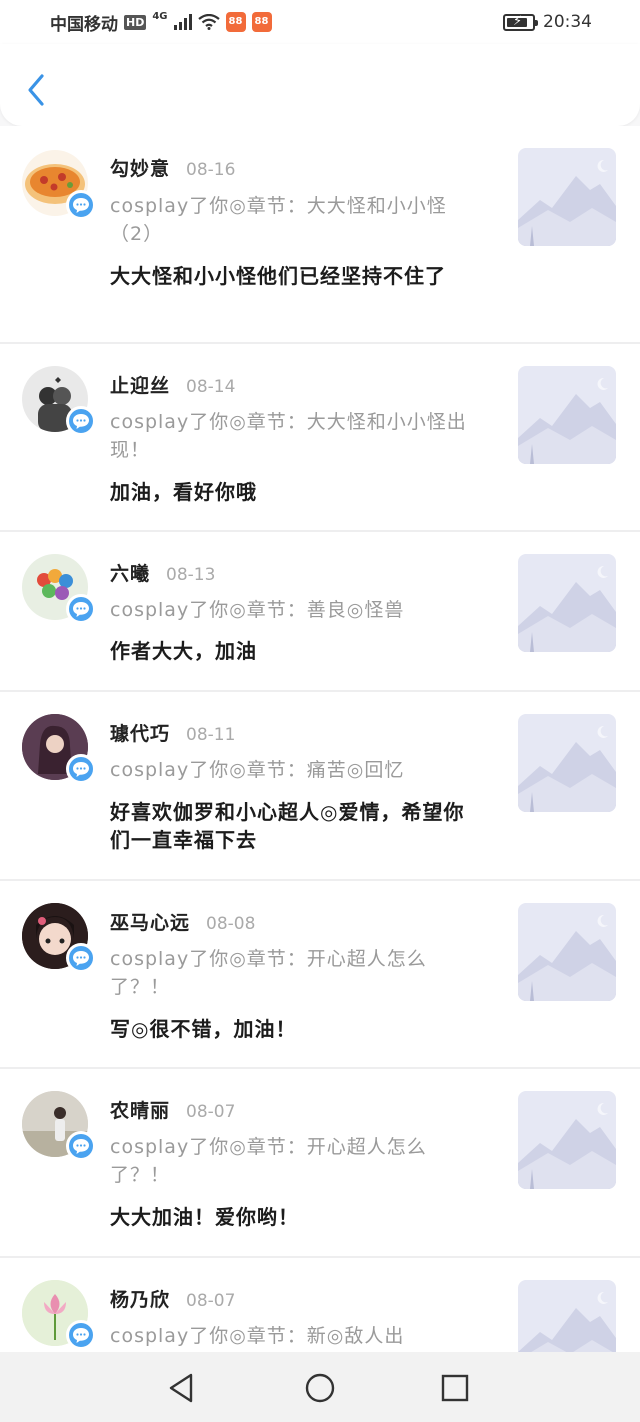 This screenshot has height=1422, width=640. Describe the element at coordinates (455, 1388) in the screenshot. I see `square-recents-icon` at that location.